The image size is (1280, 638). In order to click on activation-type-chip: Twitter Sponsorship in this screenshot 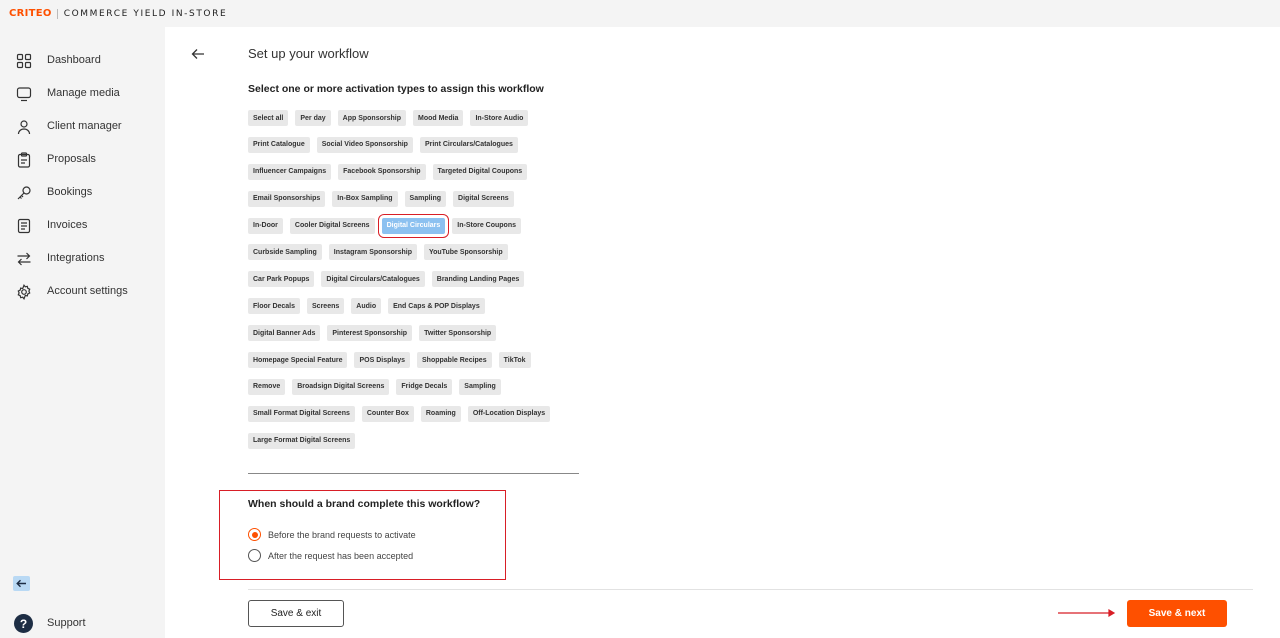, I will do `click(458, 333)`.